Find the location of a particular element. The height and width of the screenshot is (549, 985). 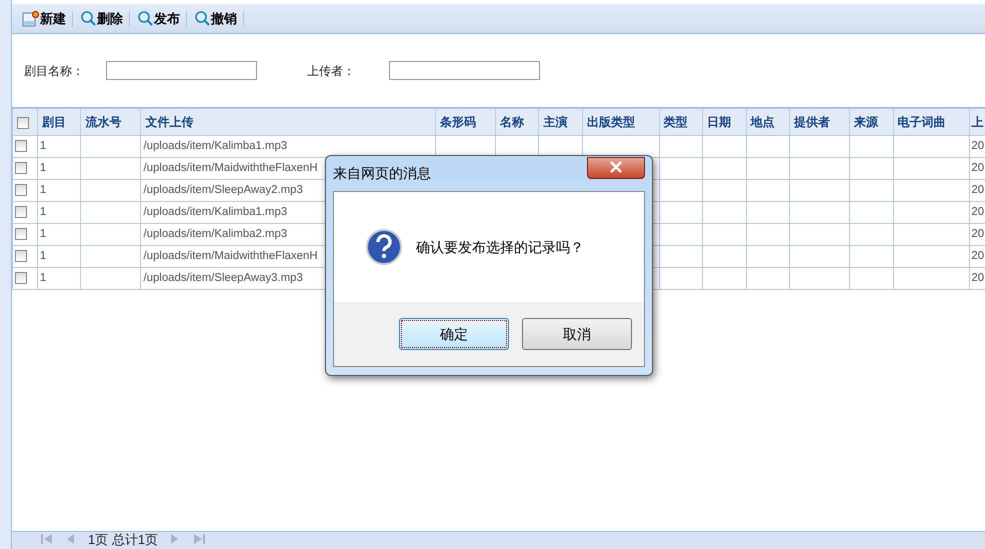

column-header: 提供者 is located at coordinates (820, 122).